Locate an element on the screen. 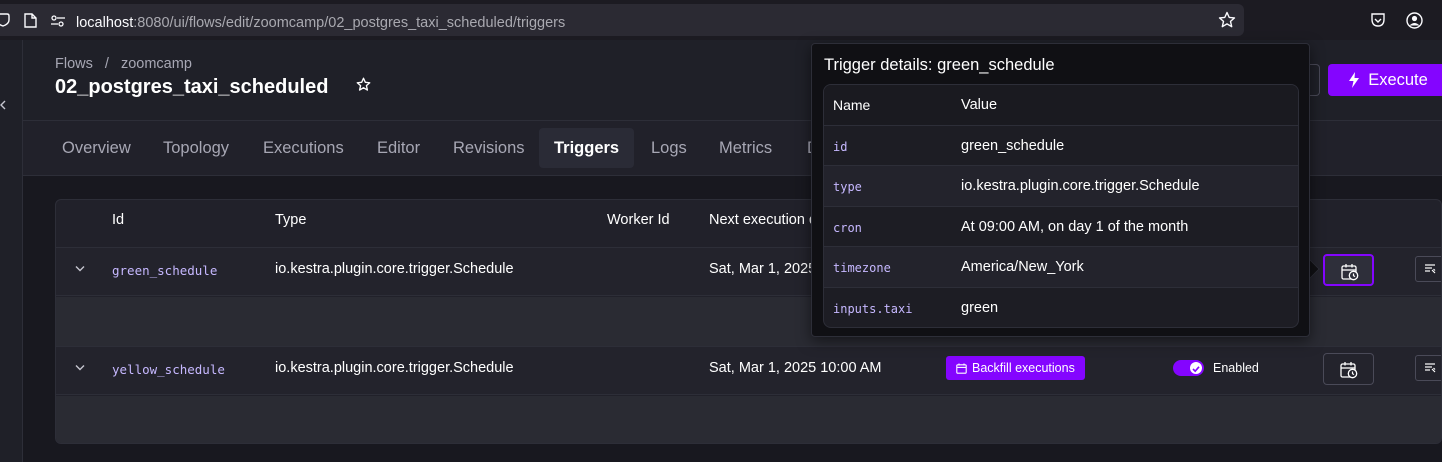 The height and width of the screenshot is (462, 1442). detail-value: green_schedule is located at coordinates (1013, 145).